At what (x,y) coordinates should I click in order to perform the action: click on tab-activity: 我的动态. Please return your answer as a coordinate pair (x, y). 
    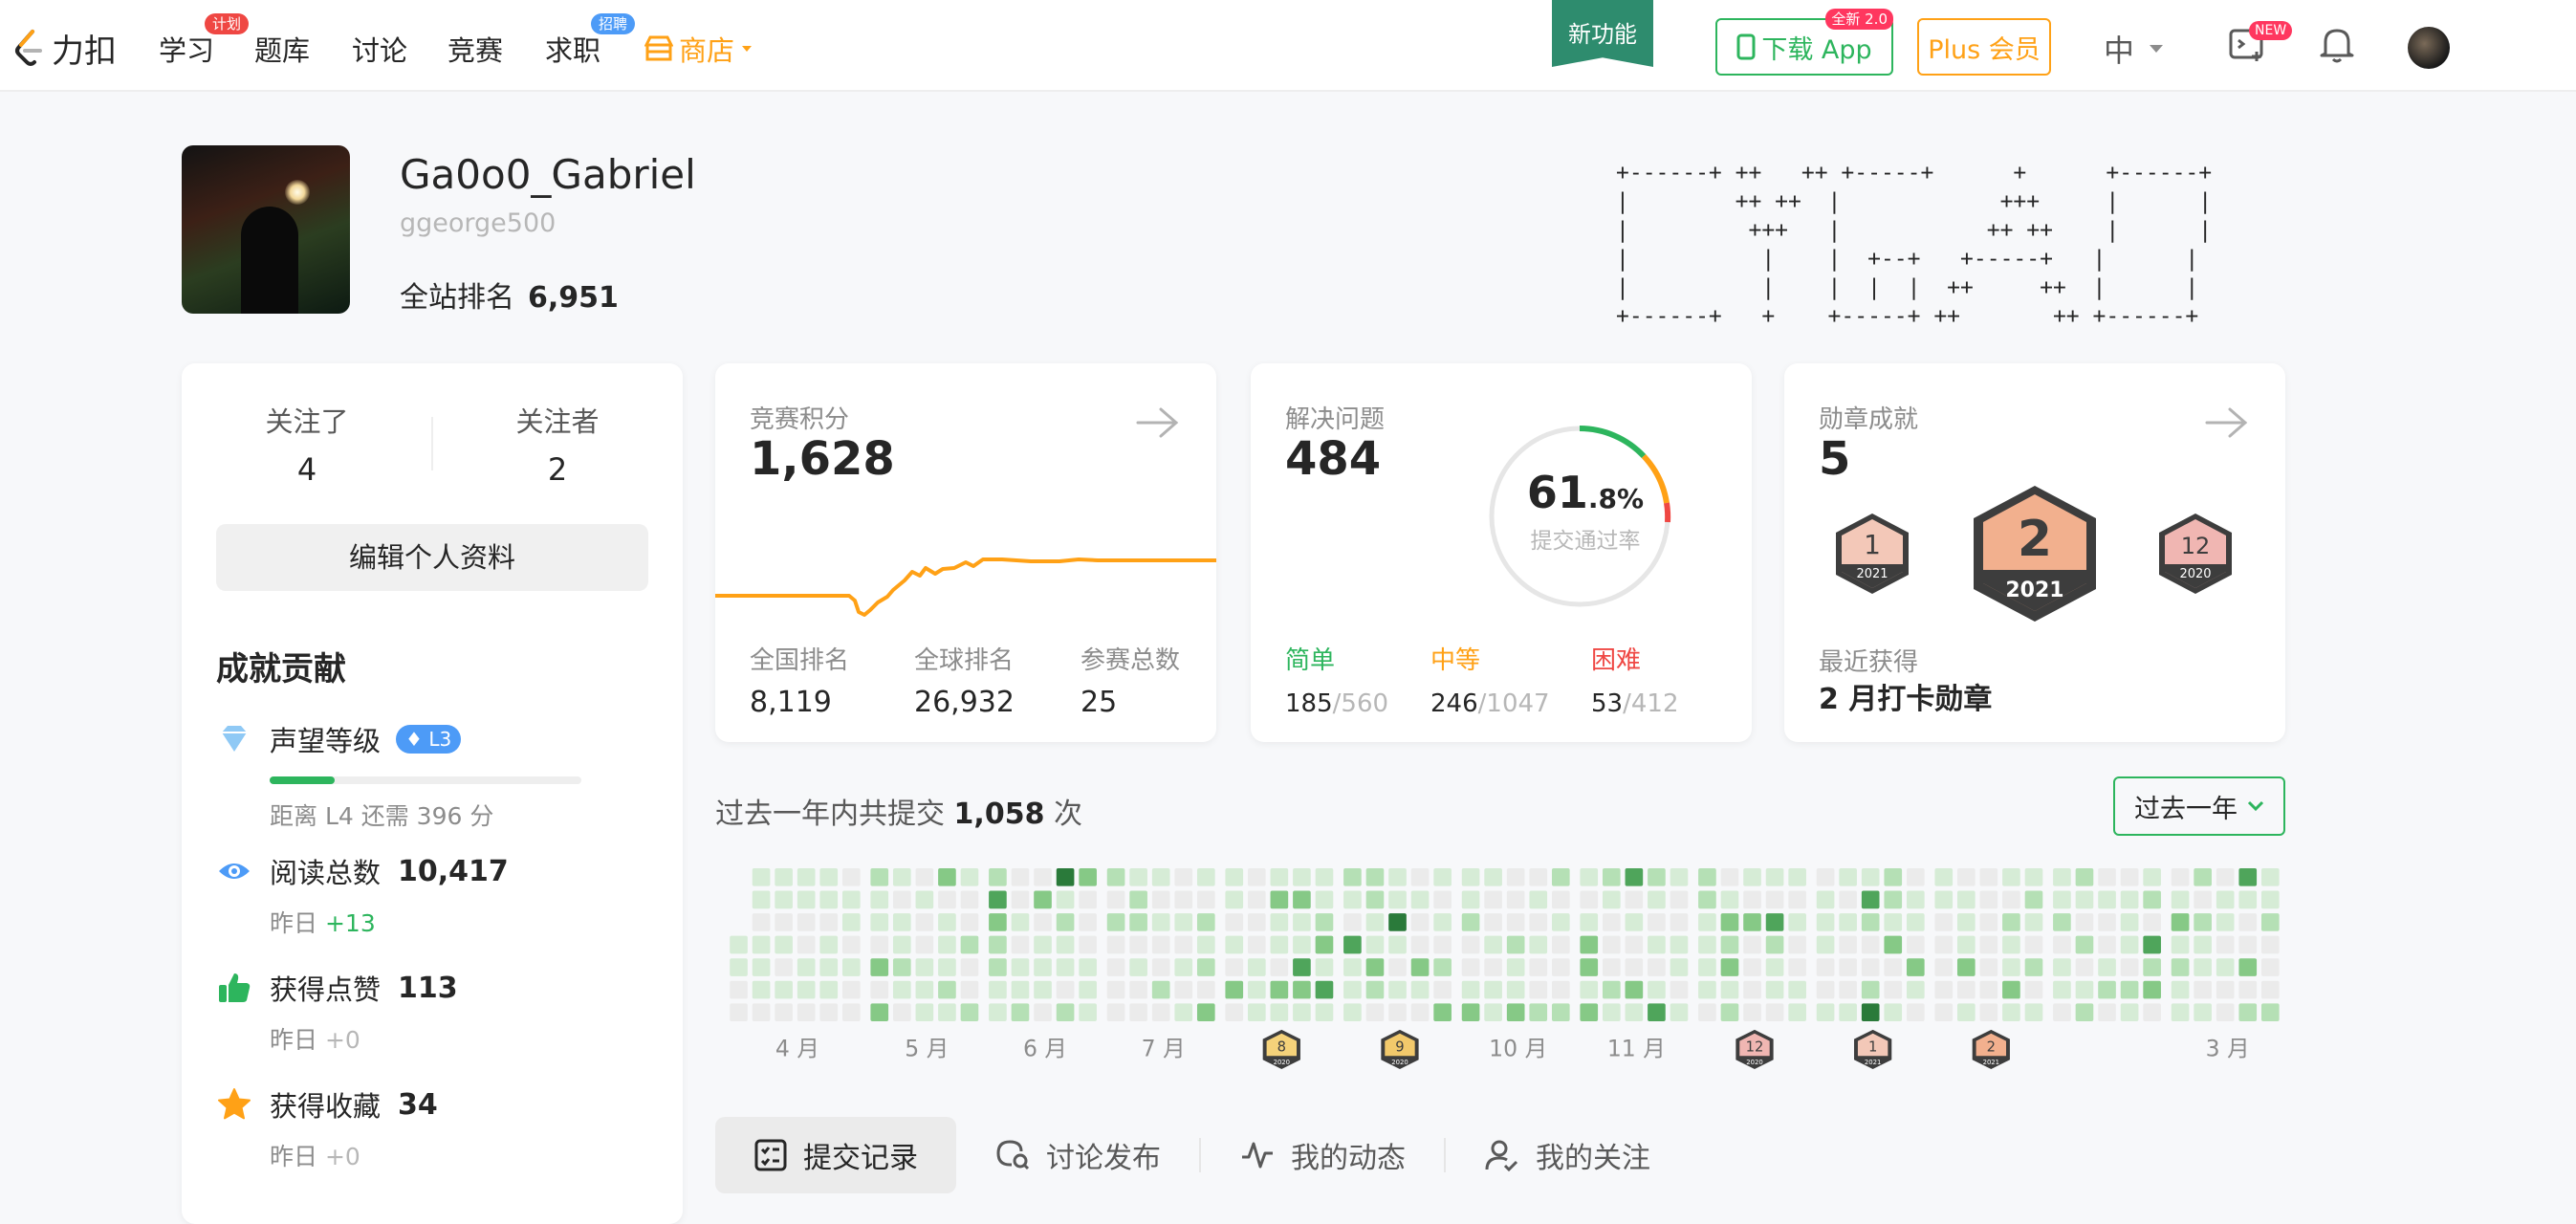
    Looking at the image, I should click on (1322, 1155).